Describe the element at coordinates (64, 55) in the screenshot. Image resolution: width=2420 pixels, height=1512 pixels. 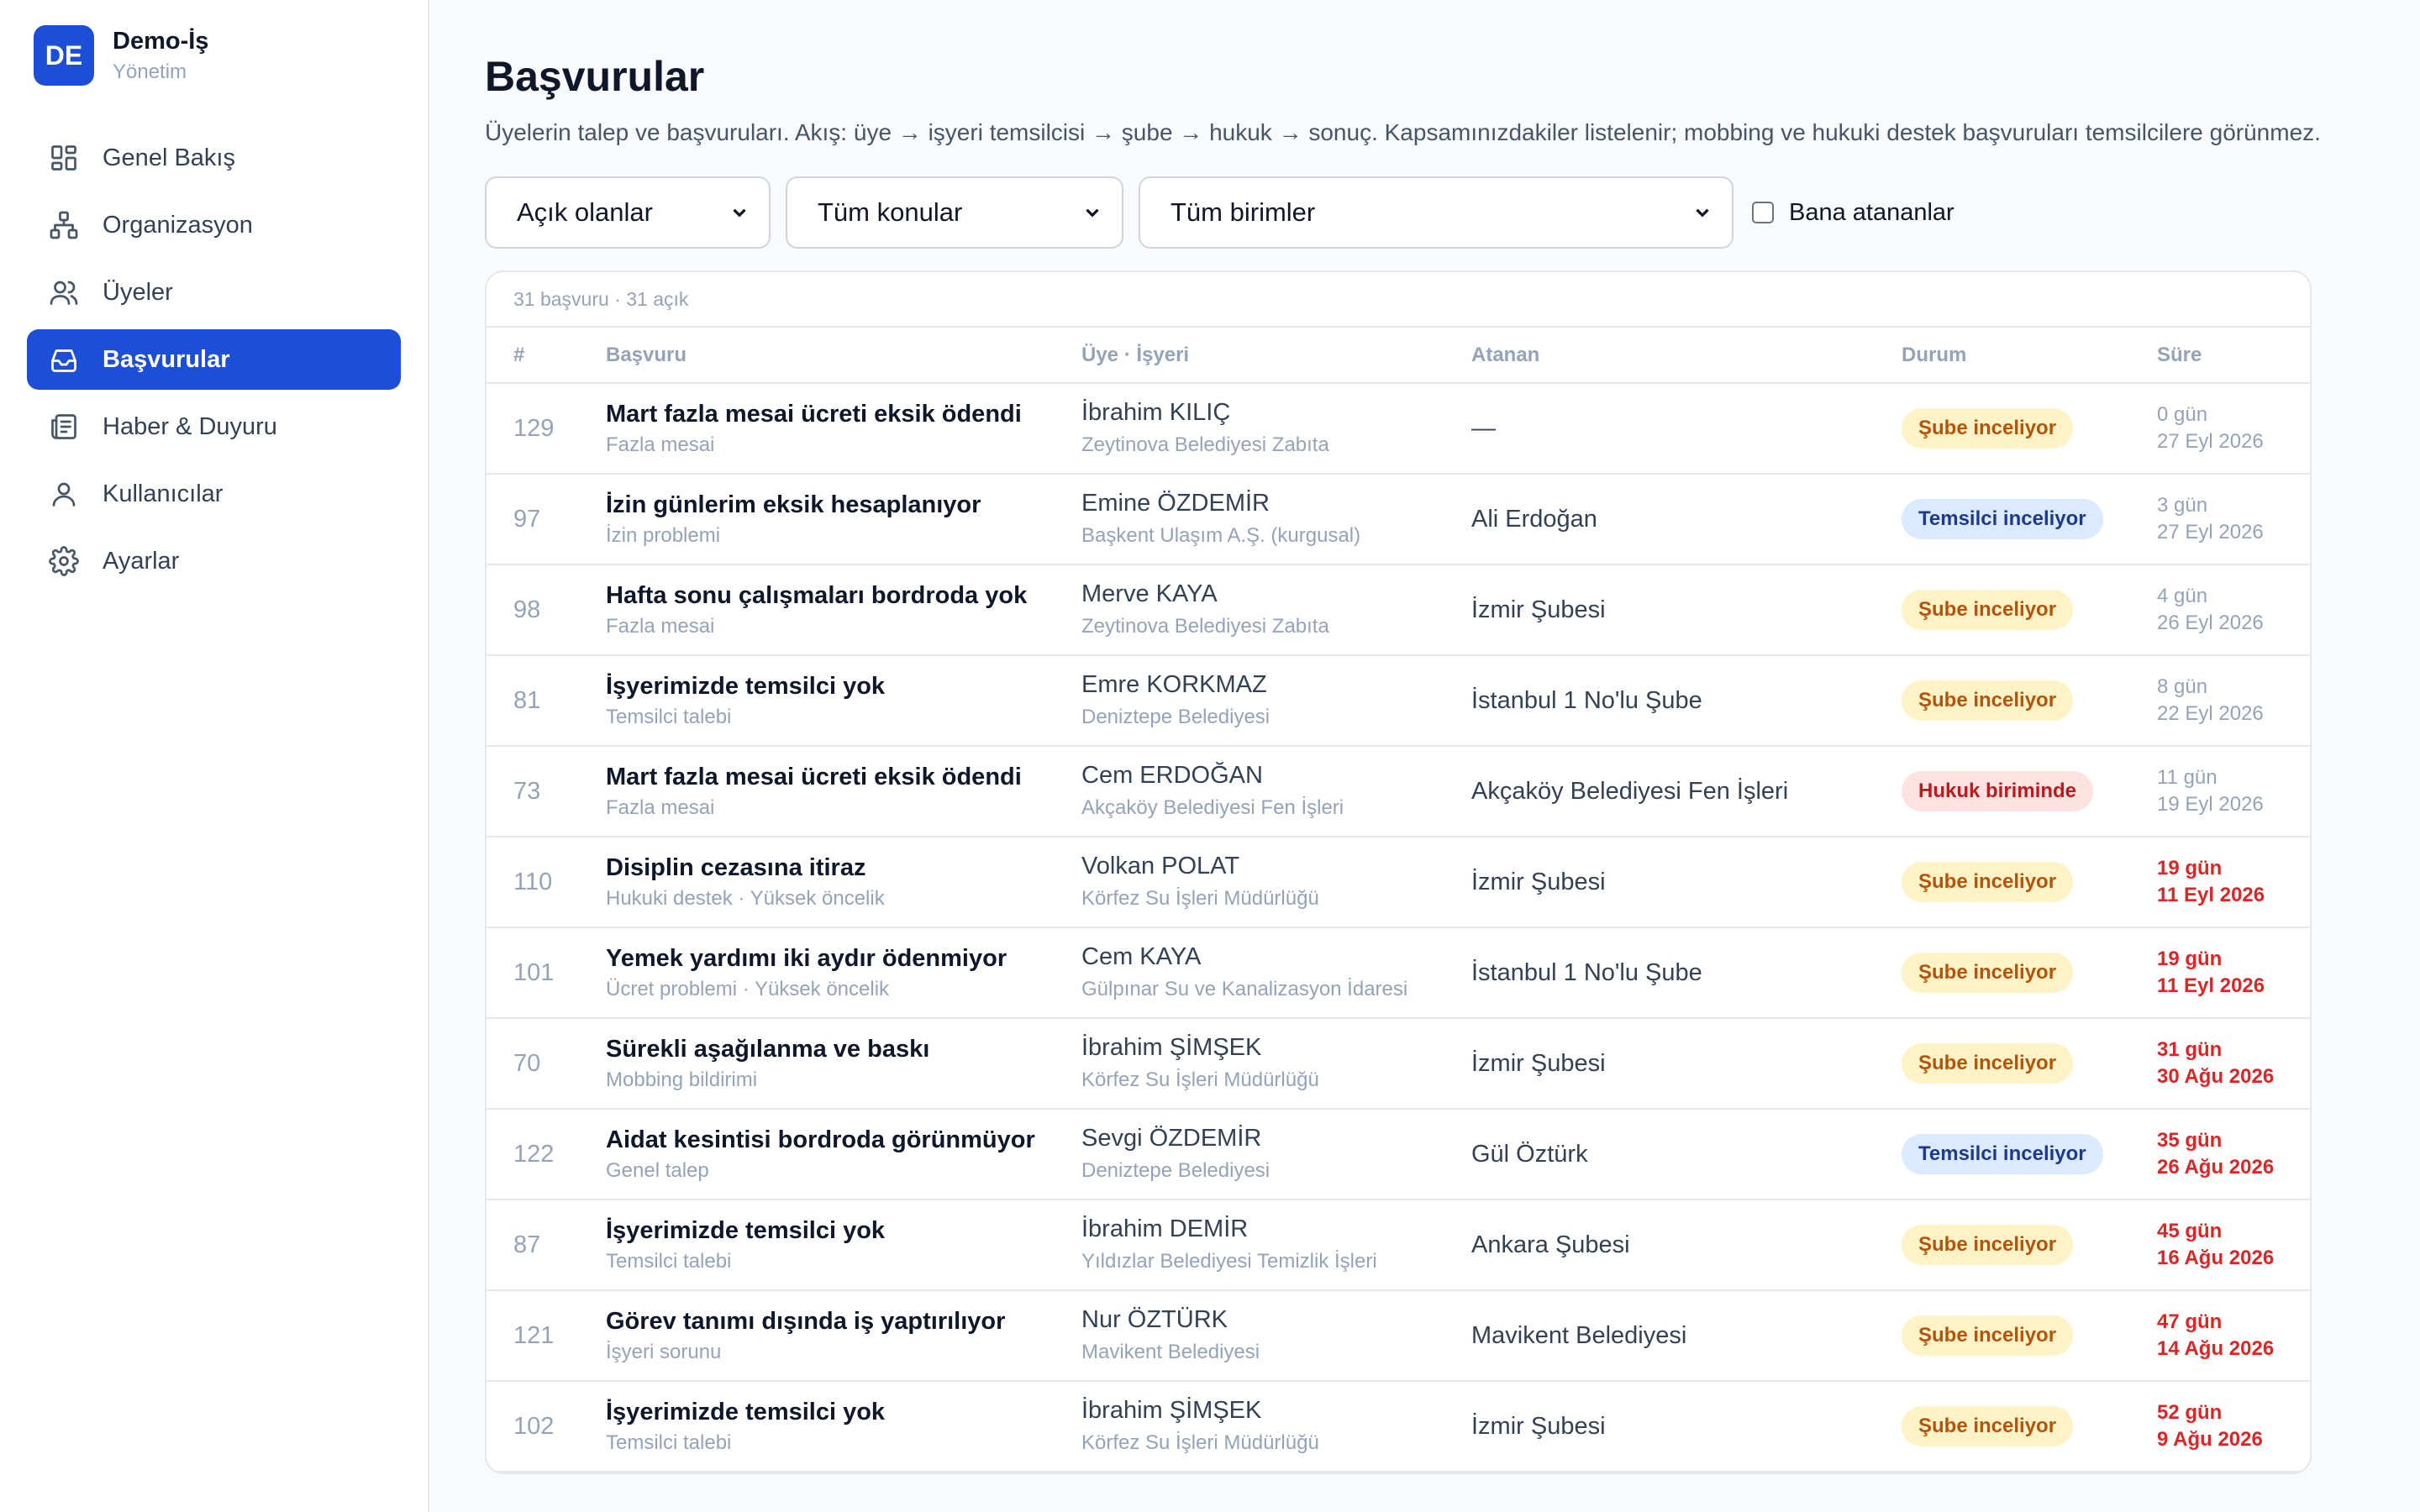
I see `brand-logo: DE` at that location.